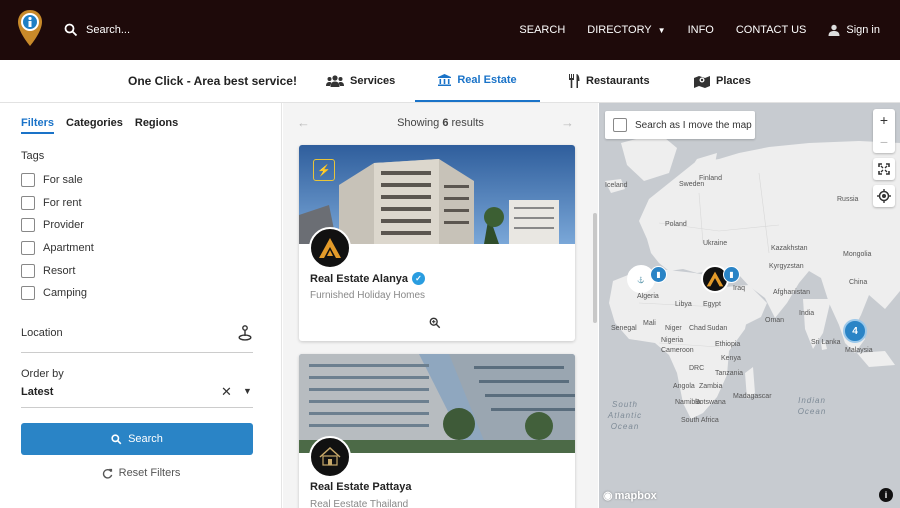 Image resolution: width=900 pixels, height=508 pixels. I want to click on order-by-select: Latest, so click(37, 392).